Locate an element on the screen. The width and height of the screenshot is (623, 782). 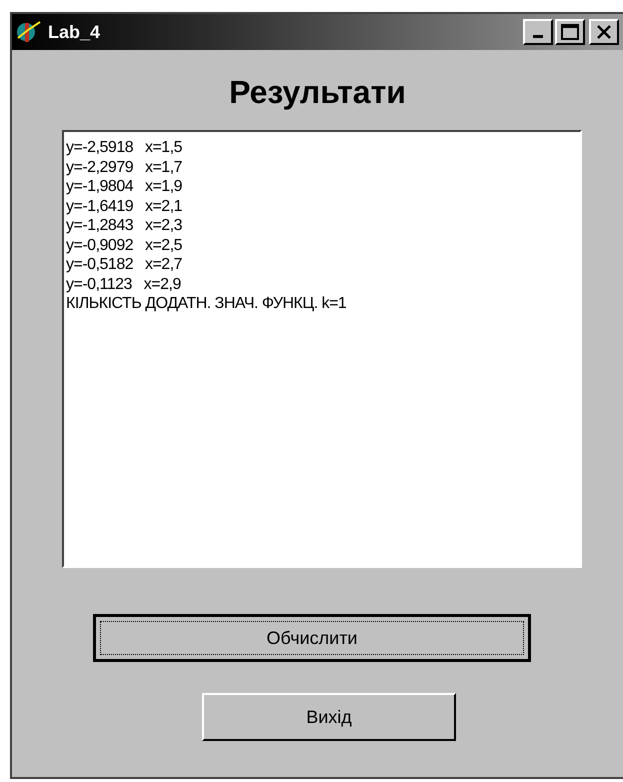
memo-line: y=-1,2843 x=2,3 is located at coordinates (124, 226).